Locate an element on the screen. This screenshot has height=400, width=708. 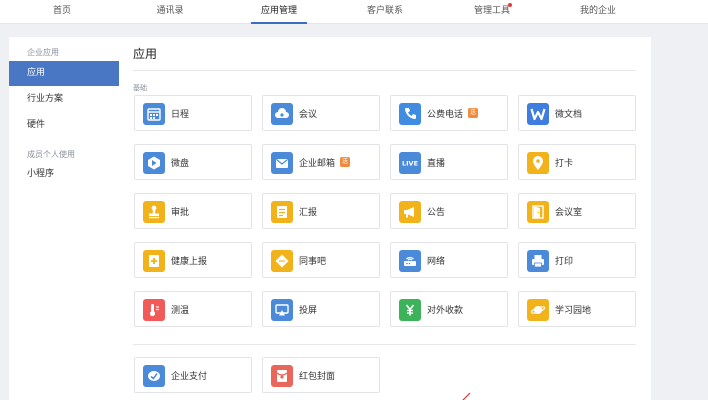
section-divider is located at coordinates (384, 344).